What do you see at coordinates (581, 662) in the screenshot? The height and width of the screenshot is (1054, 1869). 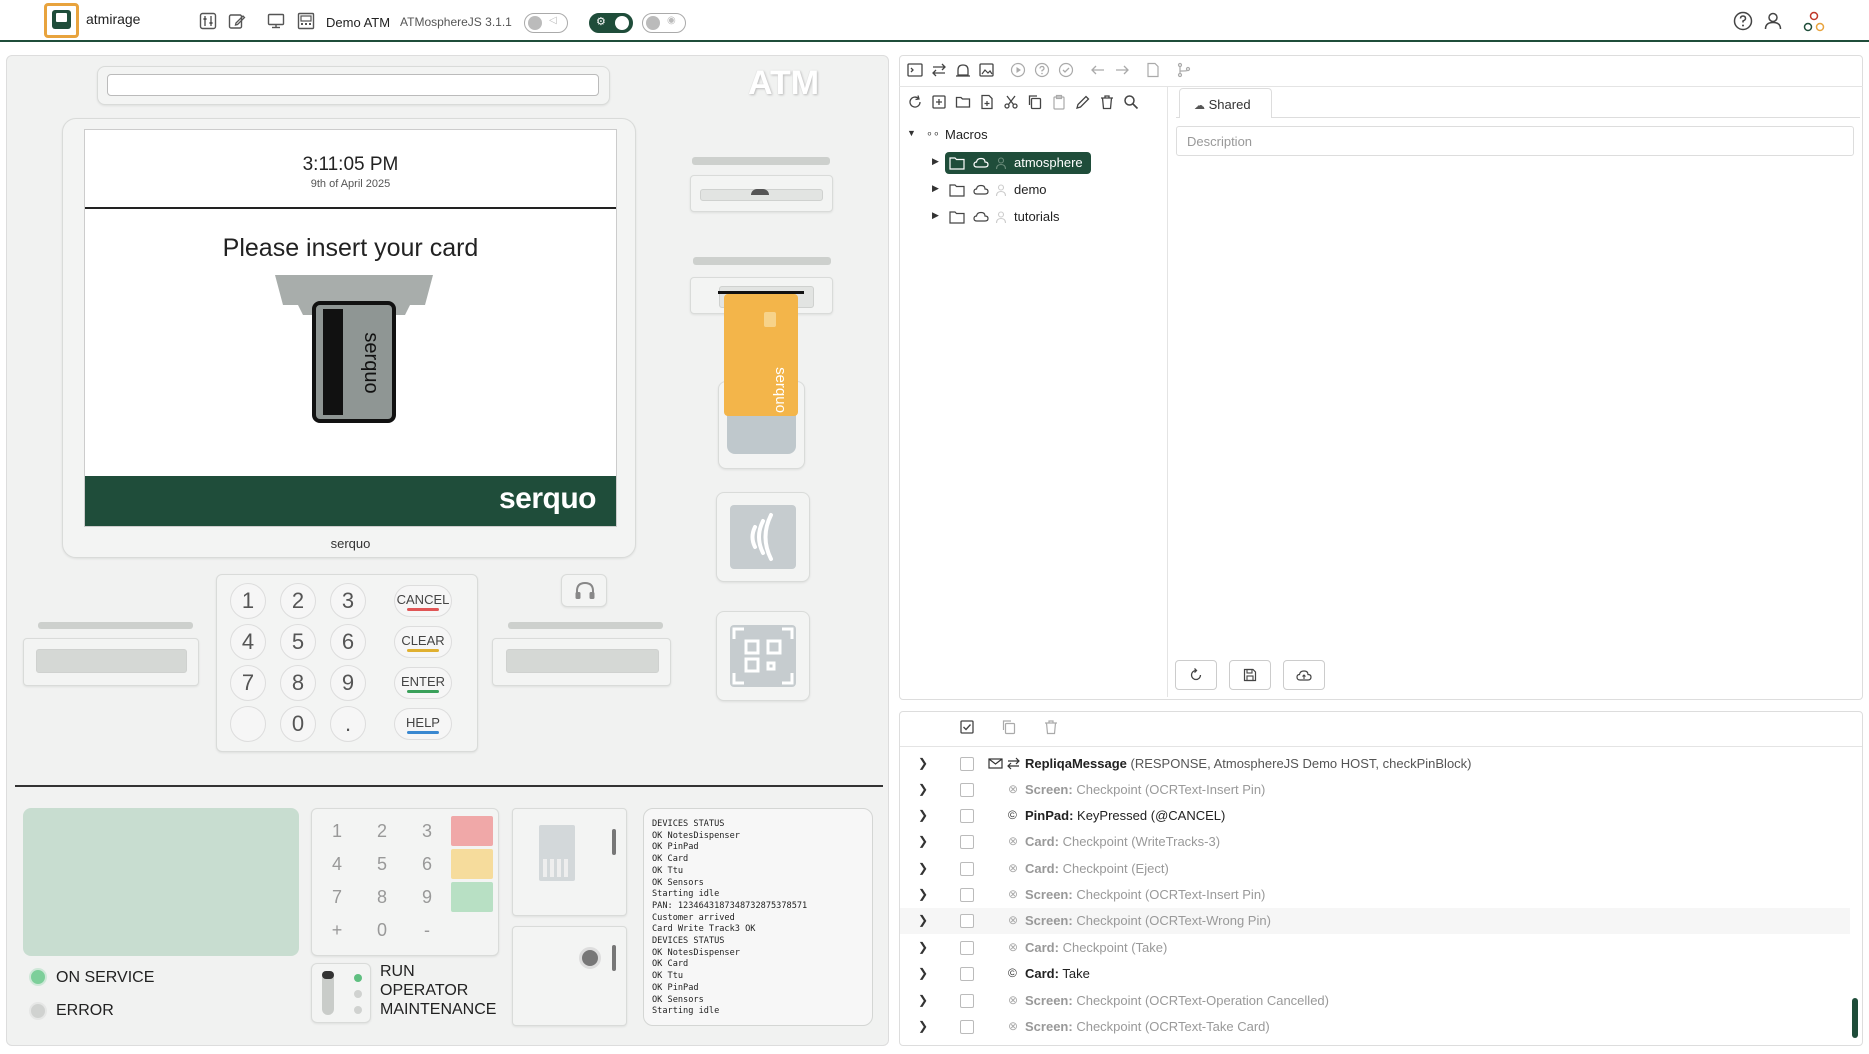 I see `cash-dispenser` at bounding box center [581, 662].